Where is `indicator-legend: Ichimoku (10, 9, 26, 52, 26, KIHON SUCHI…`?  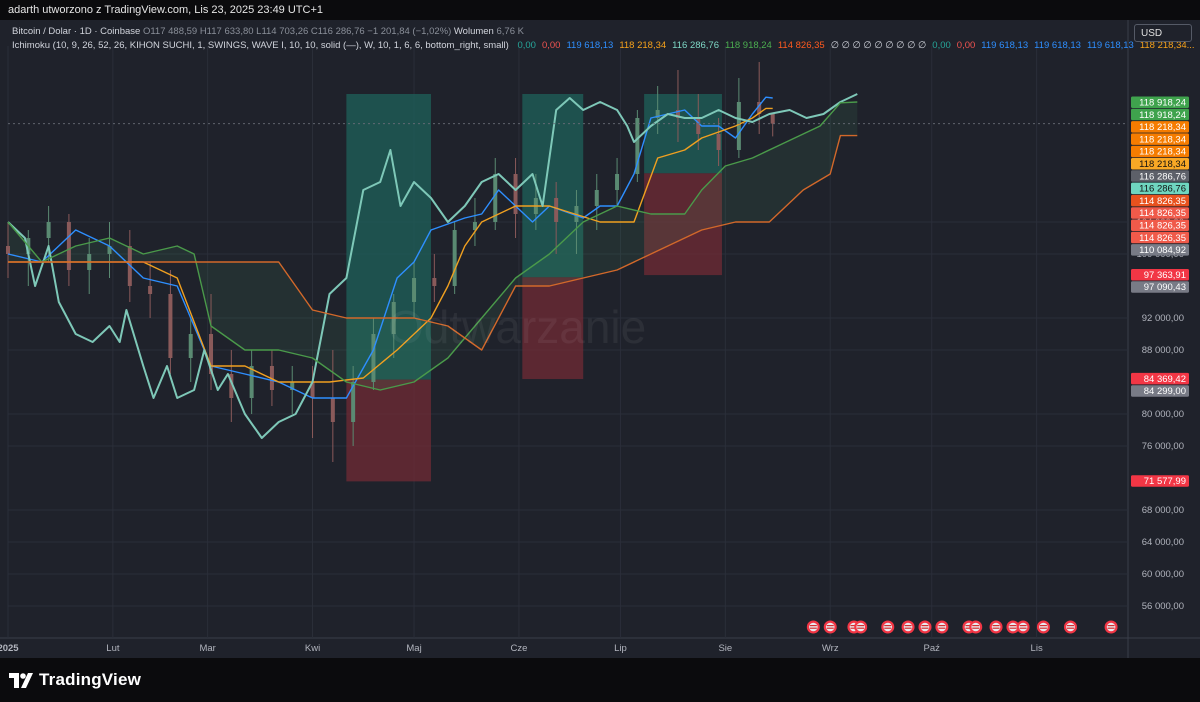 indicator-legend: Ichimoku (10, 9, 26, 52, 26, KIHON SUCHI… is located at coordinates (606, 45).